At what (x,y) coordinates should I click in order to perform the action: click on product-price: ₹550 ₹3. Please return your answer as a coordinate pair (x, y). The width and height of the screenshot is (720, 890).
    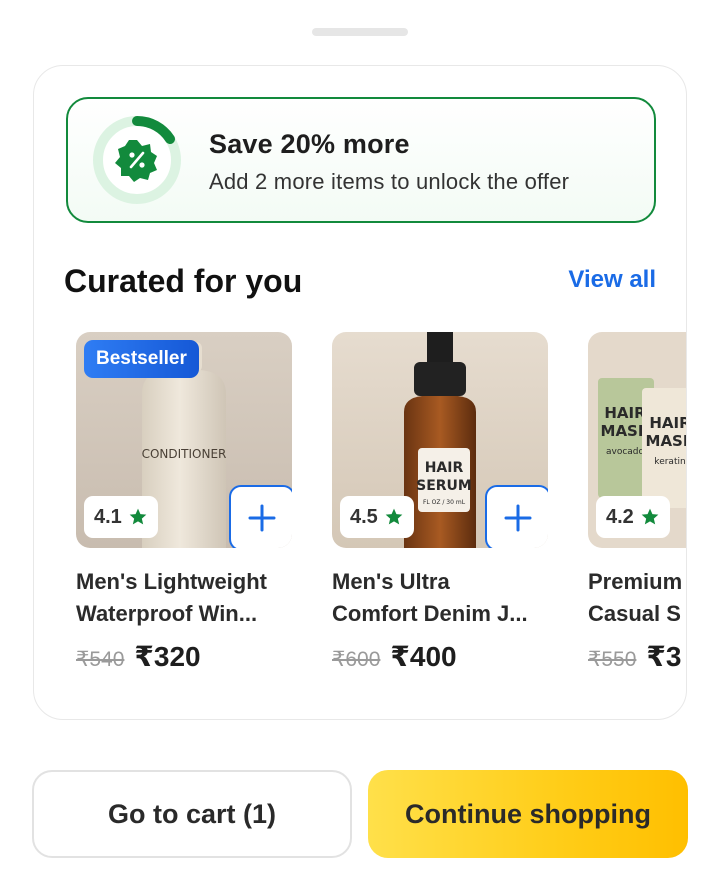
    Looking at the image, I should click on (637, 656).